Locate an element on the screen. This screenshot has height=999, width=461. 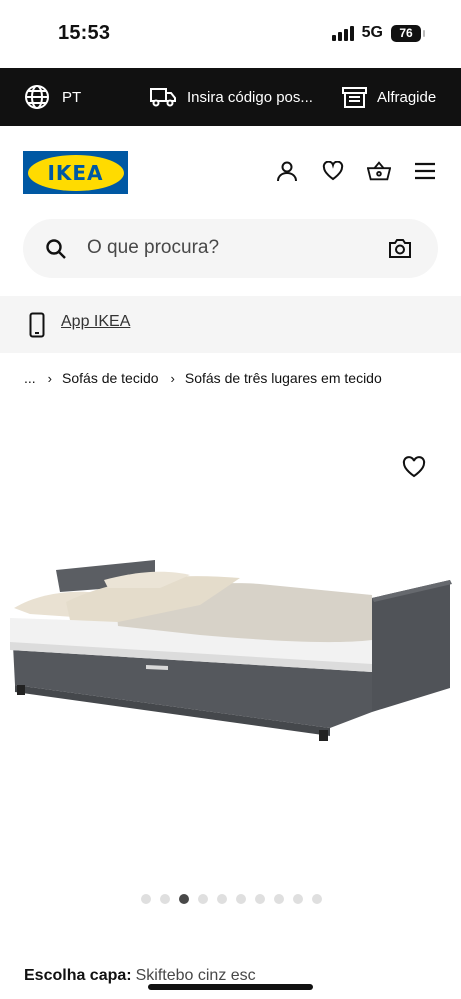
store-icon is located at coordinates (354, 97).